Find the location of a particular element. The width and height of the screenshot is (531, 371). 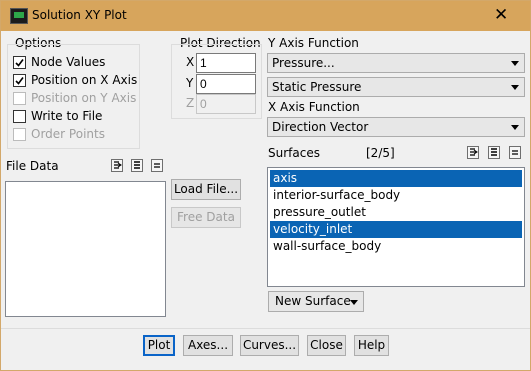

position-on-y-axis-label: Position on Y Axis is located at coordinates (84, 98).